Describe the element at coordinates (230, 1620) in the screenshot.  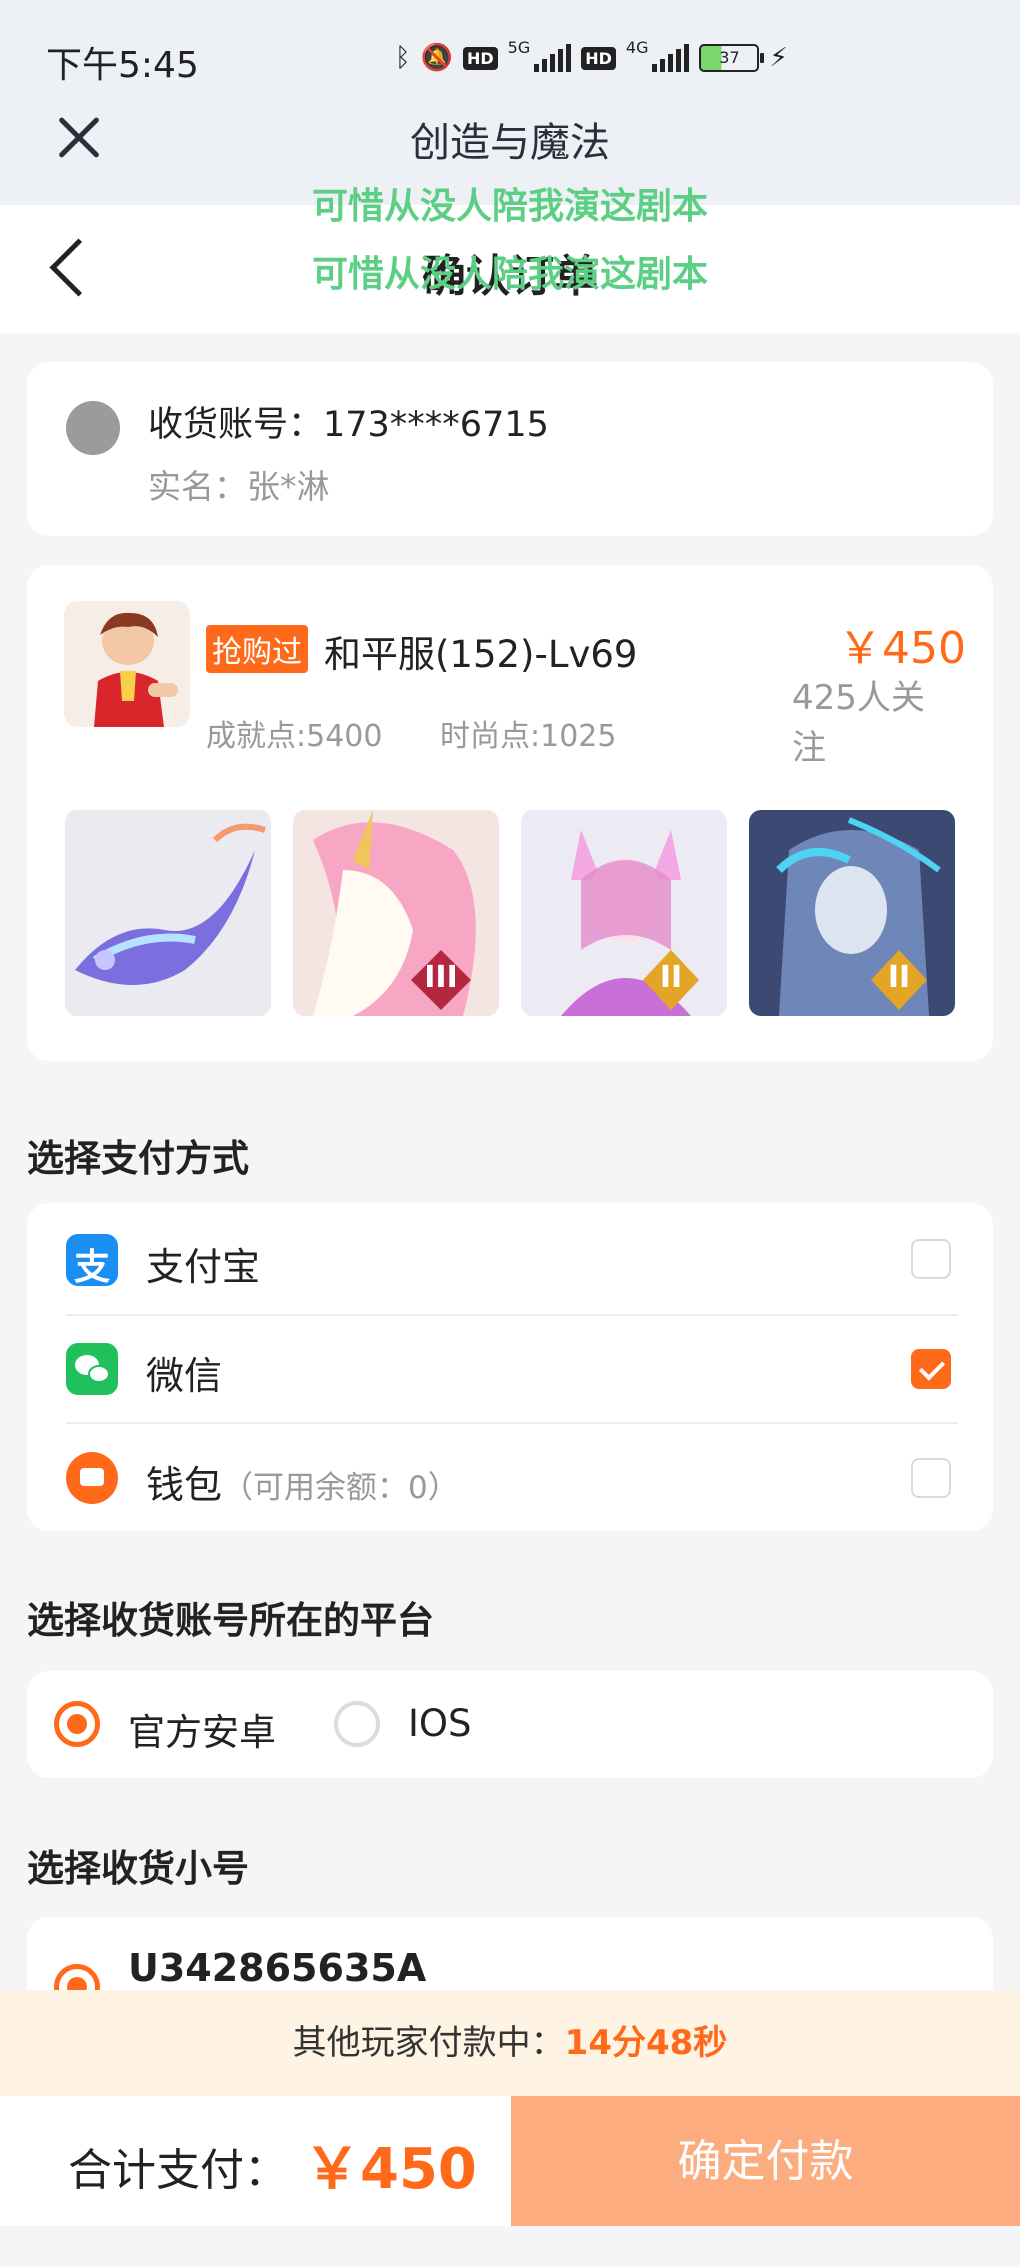
I see `platform-section-title: 选择收货账号所在的平台` at that location.